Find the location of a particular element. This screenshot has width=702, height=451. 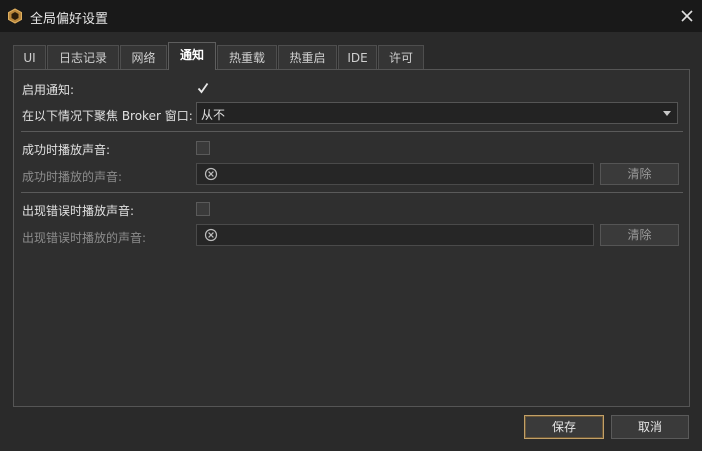

enable-notifications-checkbox is located at coordinates (203, 88).